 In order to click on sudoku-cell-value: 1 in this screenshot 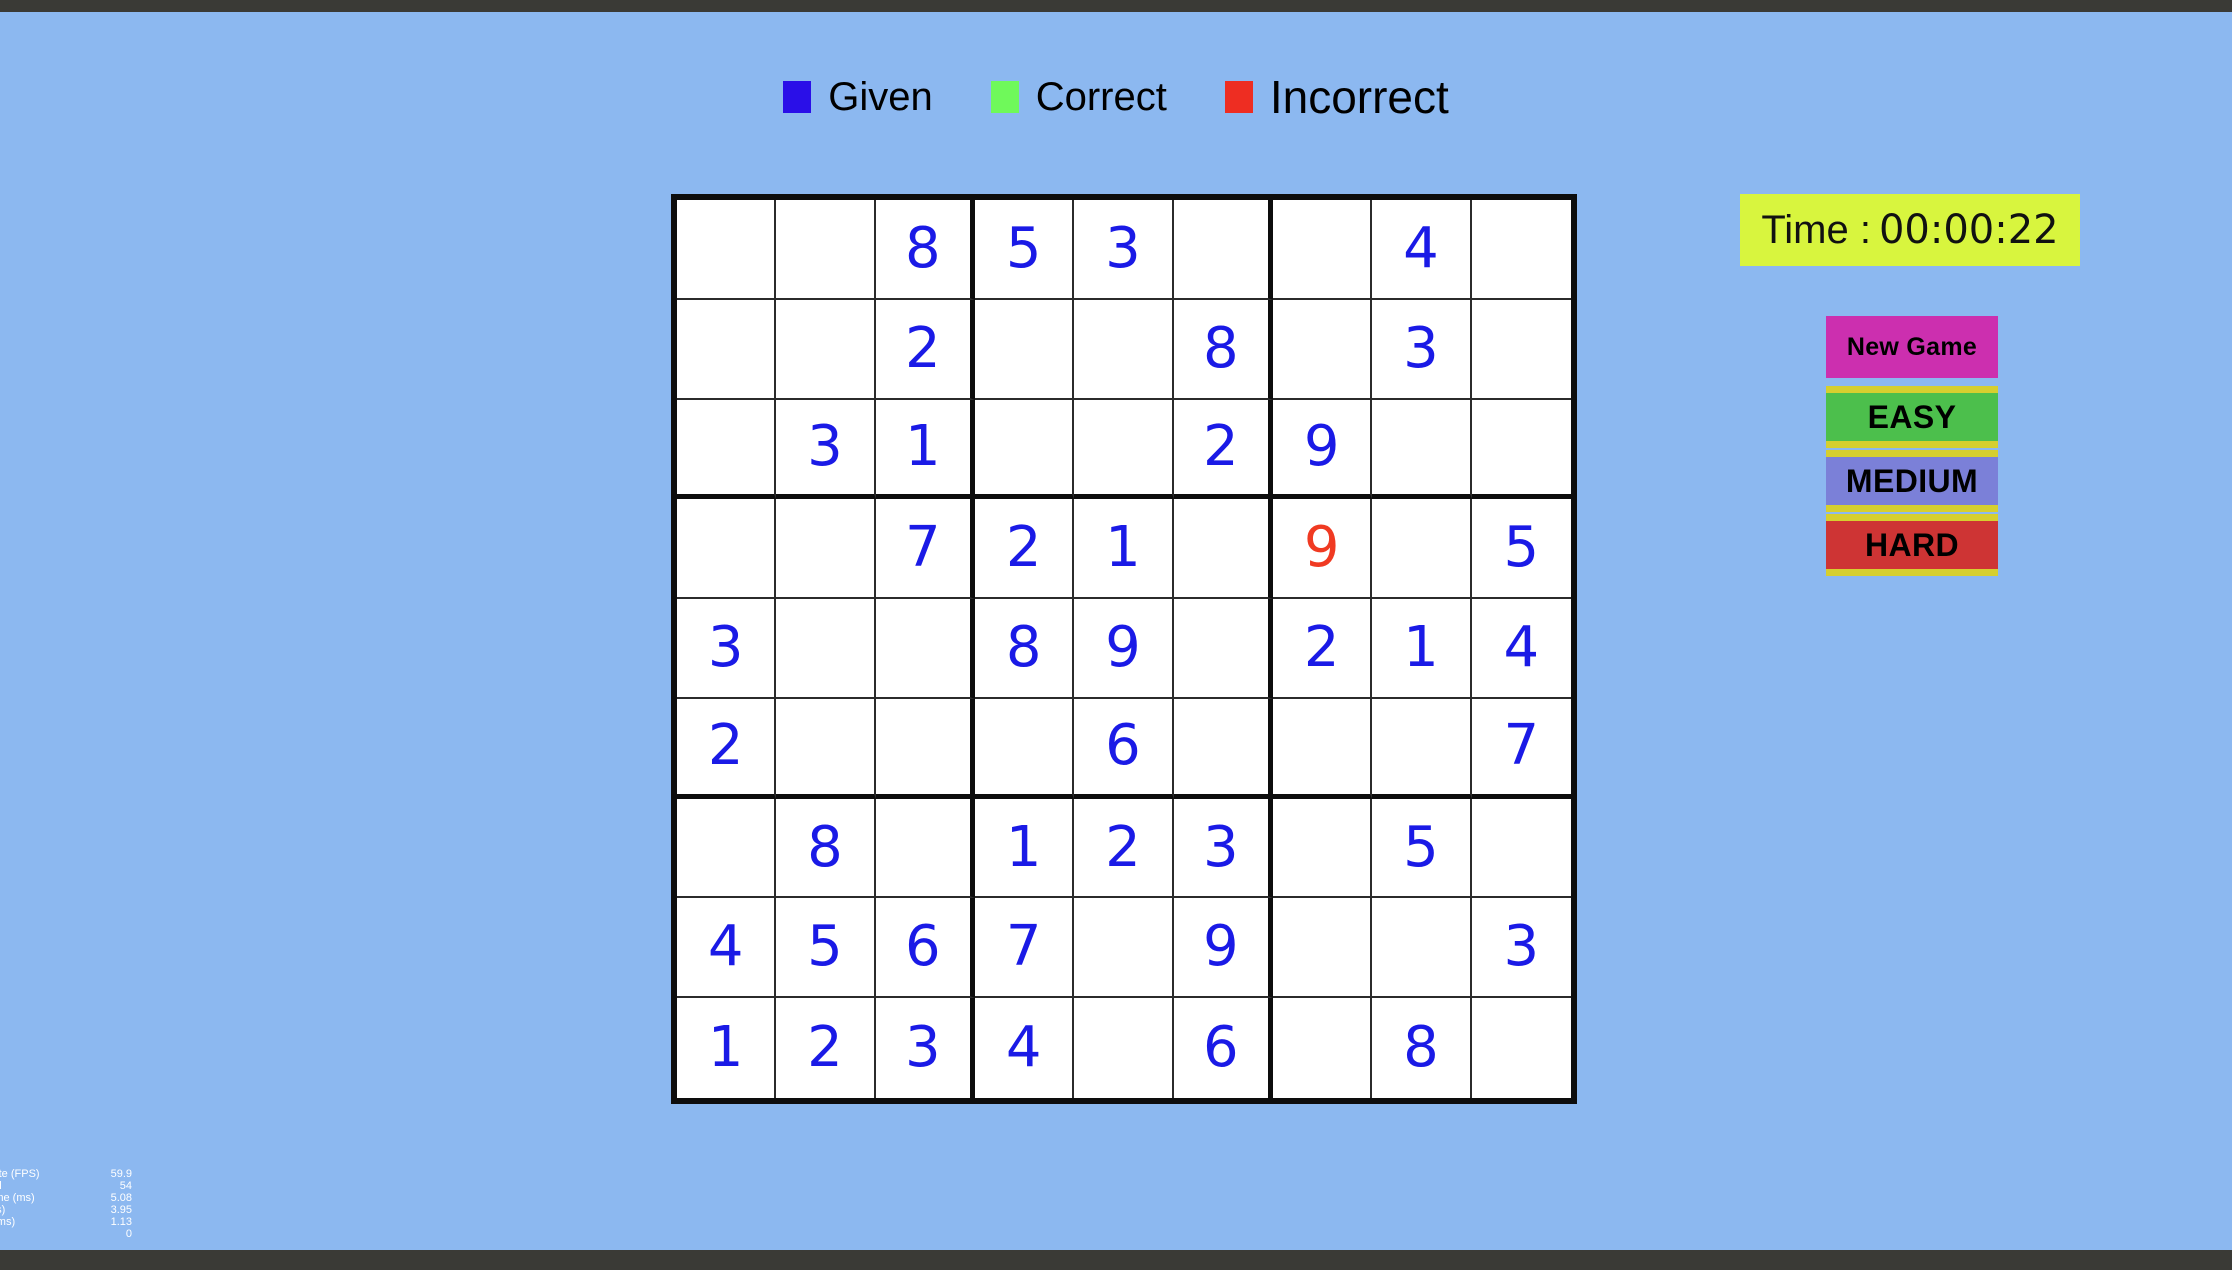, I will do `click(1023, 847)`.